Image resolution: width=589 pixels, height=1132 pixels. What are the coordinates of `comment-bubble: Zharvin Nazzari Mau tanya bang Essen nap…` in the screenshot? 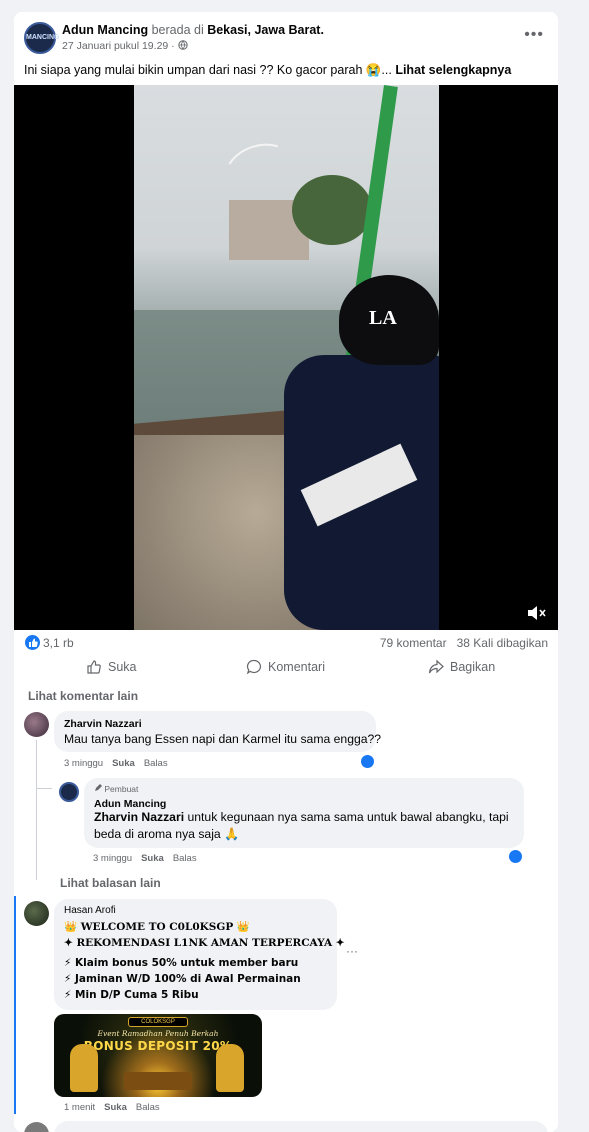 It's located at (217, 731).